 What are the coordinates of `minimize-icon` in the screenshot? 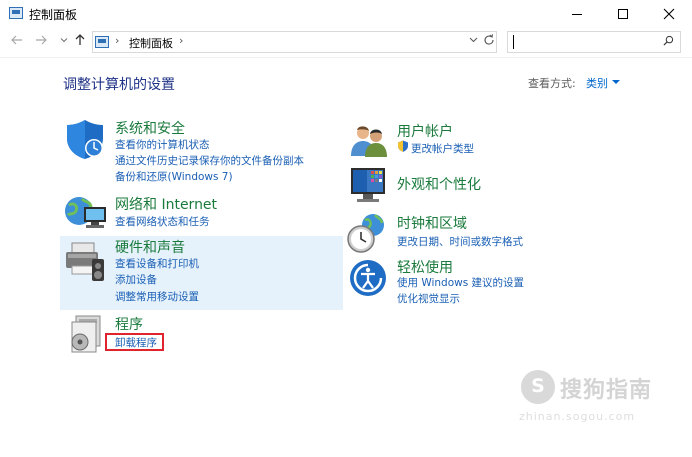 It's located at (577, 14).